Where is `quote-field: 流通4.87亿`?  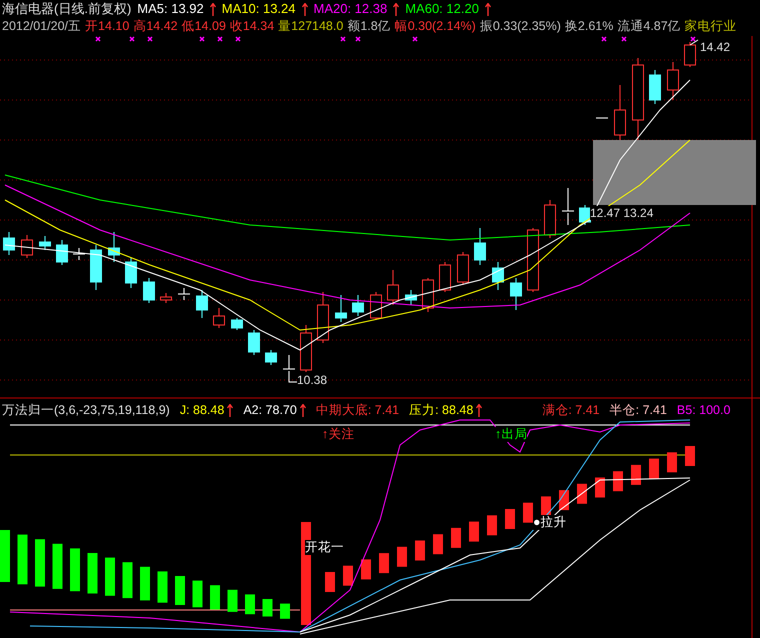 quote-field: 流通4.87亿 is located at coordinates (649, 26).